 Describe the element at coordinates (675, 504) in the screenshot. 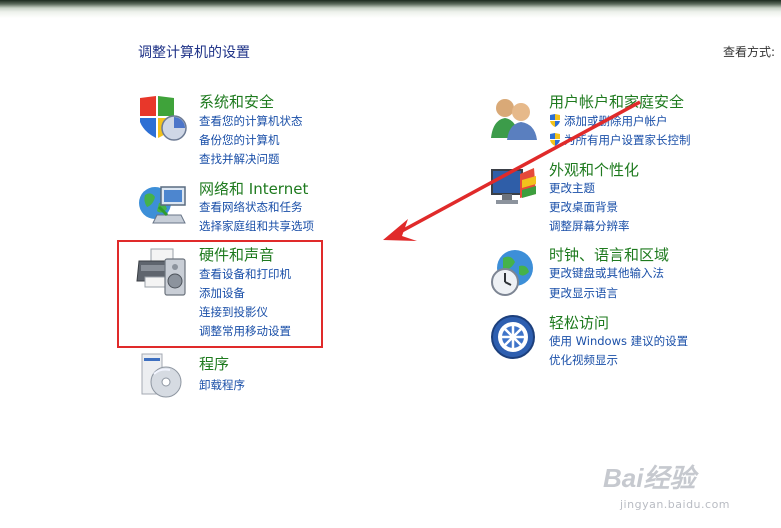

I see `baidu-watermark-url: jingyan.baidu.com` at that location.